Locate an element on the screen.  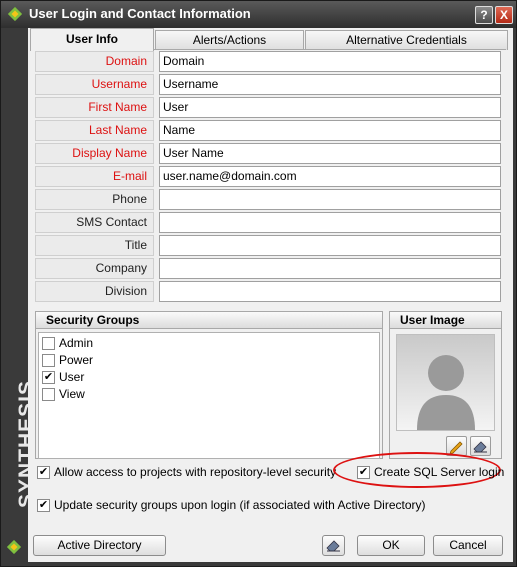
display-name-row: Display Name User Name is located at coordinates (268, 153).